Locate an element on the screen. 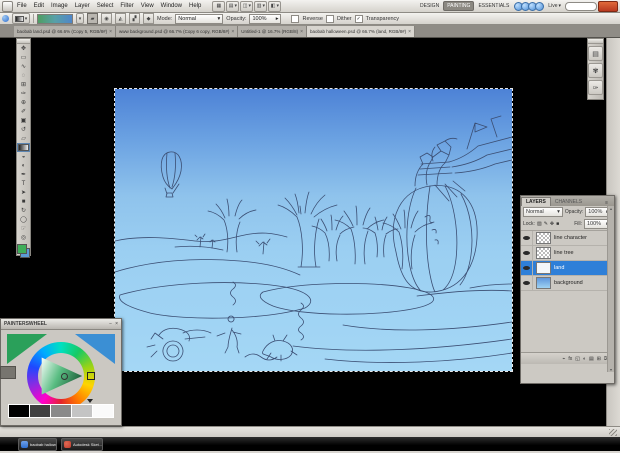 Image resolution: width=620 pixels, height=453 pixels. mode-select: Normal ▾ is located at coordinates (199, 18).